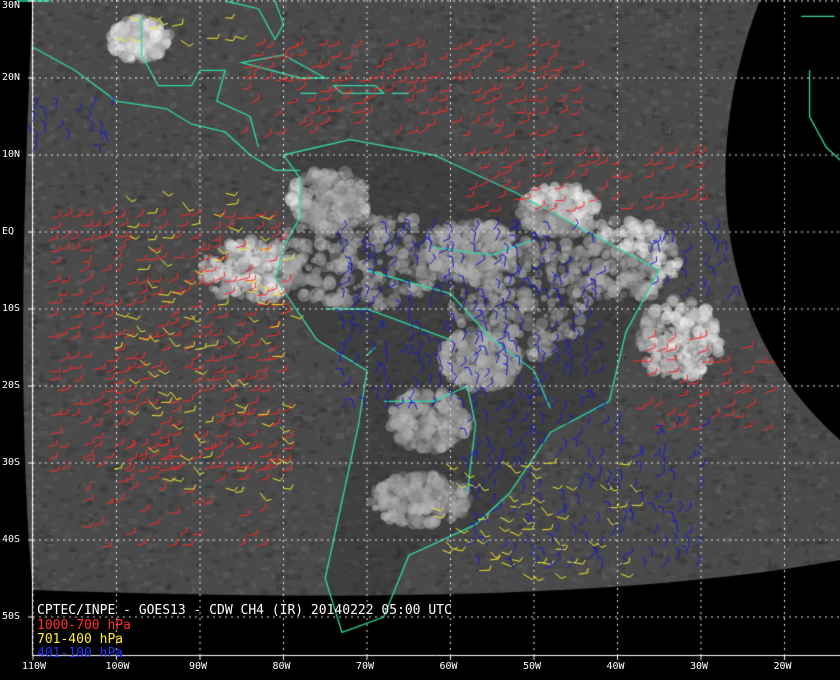 Image resolution: width=840 pixels, height=680 pixels. I want to click on lon-label: 60W, so click(448, 666).